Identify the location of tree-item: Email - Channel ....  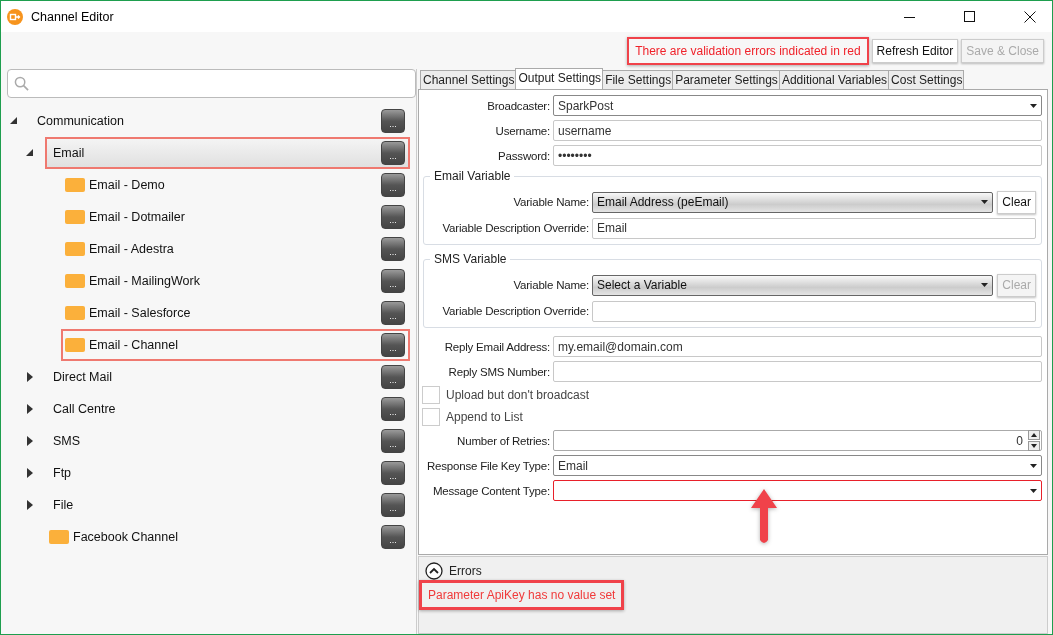
(235, 345).